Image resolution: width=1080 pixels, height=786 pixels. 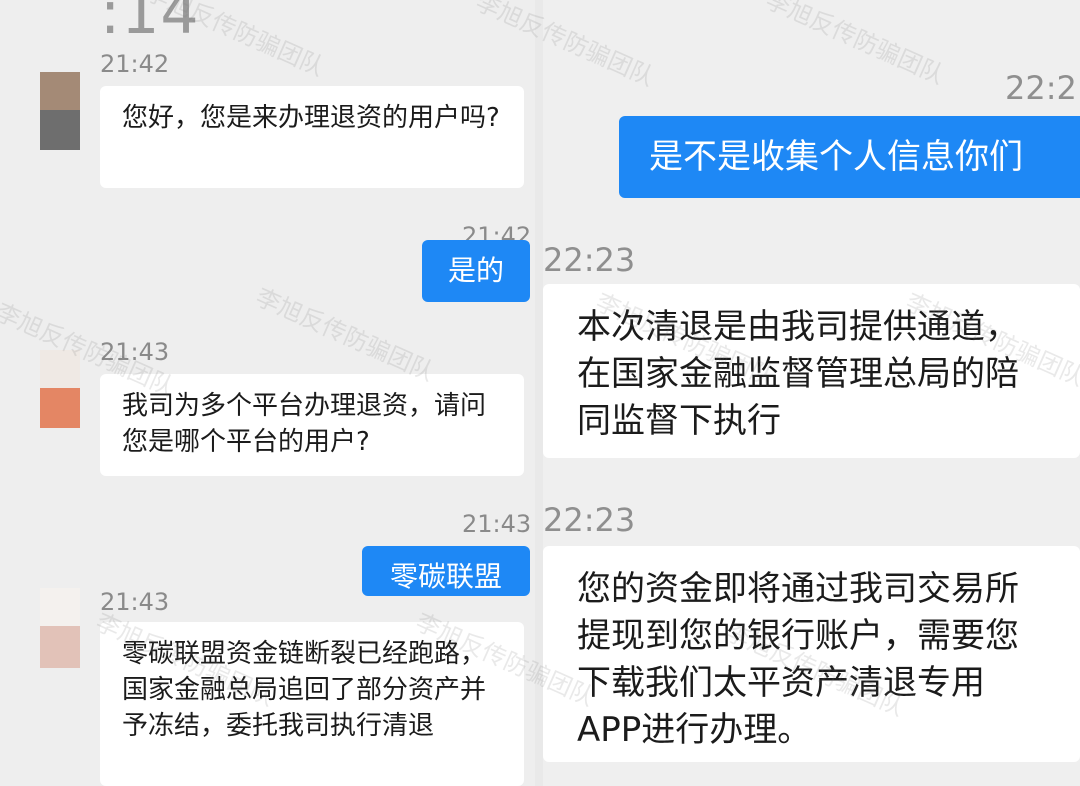 What do you see at coordinates (476, 271) in the screenshot?
I see `outgoing-message-bubble: 是的` at bounding box center [476, 271].